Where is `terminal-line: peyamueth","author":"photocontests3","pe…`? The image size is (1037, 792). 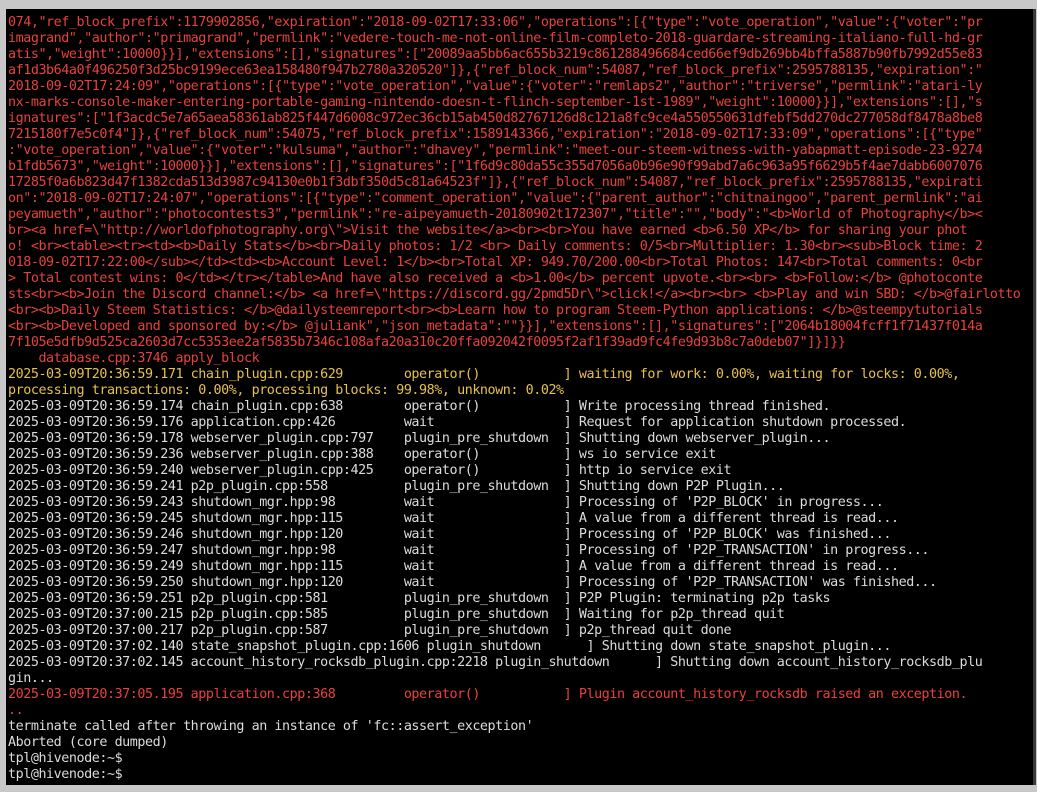 terminal-line: peyamueth","author":"photocontests3","pe… is located at coordinates (495, 214).